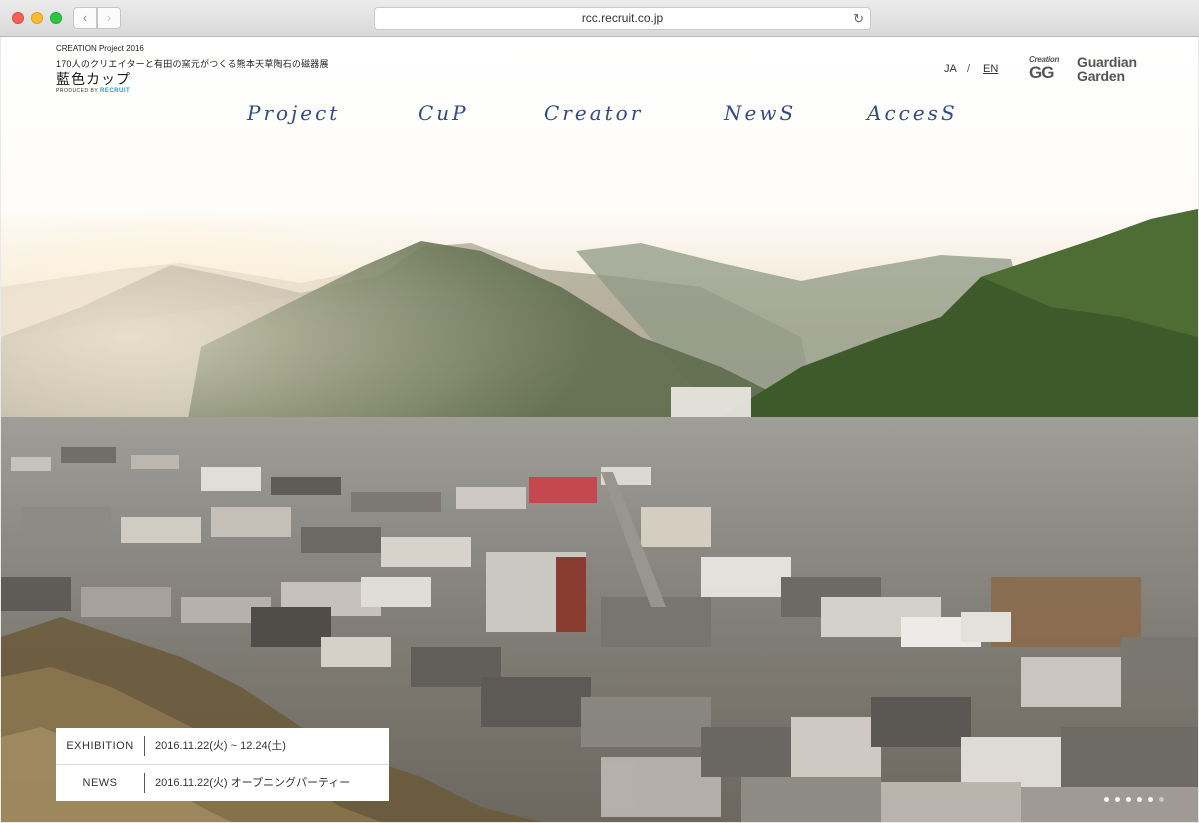 The image size is (1199, 823). I want to click on nav-cup: CuP, so click(443, 113).